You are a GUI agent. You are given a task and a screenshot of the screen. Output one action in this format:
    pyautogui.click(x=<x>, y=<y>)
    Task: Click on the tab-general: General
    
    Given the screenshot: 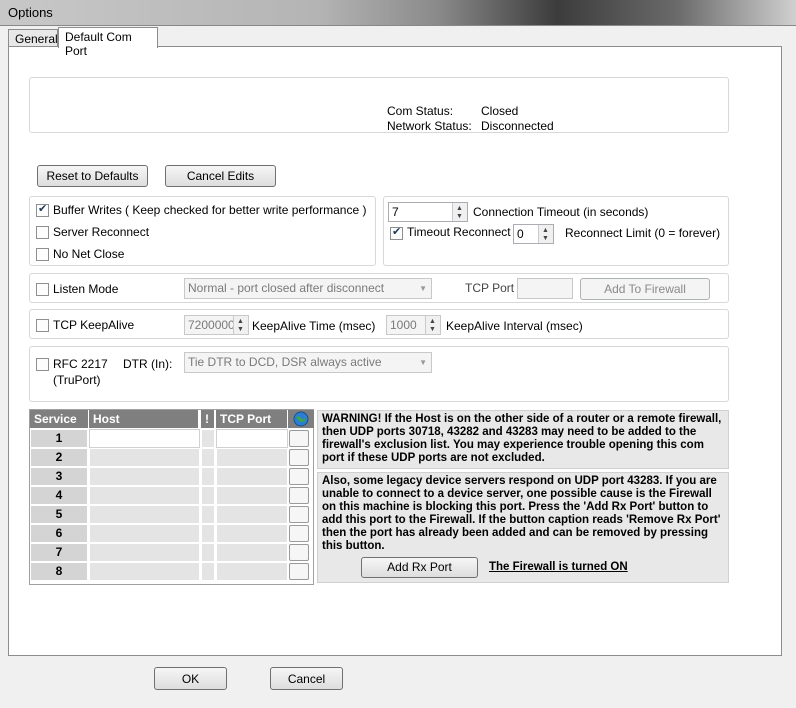 What is the action you would take?
    pyautogui.click(x=33, y=38)
    